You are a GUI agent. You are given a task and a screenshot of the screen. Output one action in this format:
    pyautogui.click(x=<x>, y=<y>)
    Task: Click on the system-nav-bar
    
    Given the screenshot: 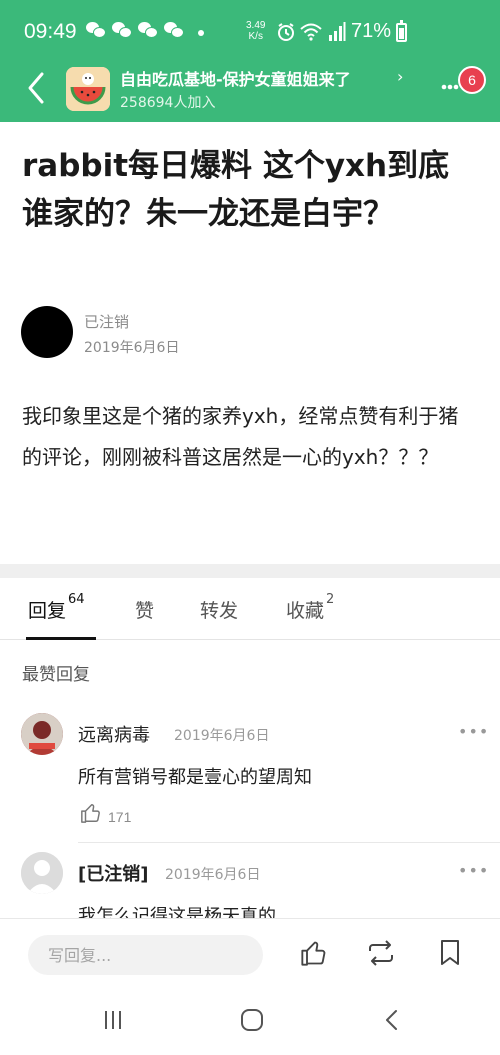 What is the action you would take?
    pyautogui.click(x=250, y=1021)
    